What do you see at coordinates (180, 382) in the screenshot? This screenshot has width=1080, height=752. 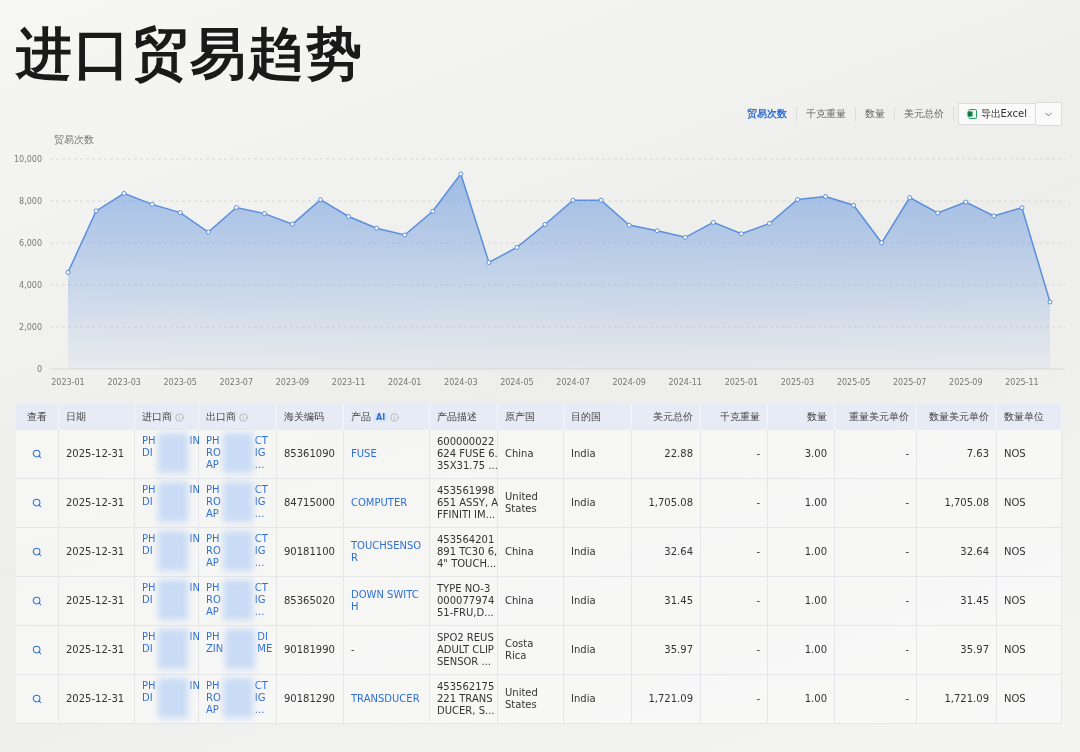 I see `axis-tick-label: 2023-05` at bounding box center [180, 382].